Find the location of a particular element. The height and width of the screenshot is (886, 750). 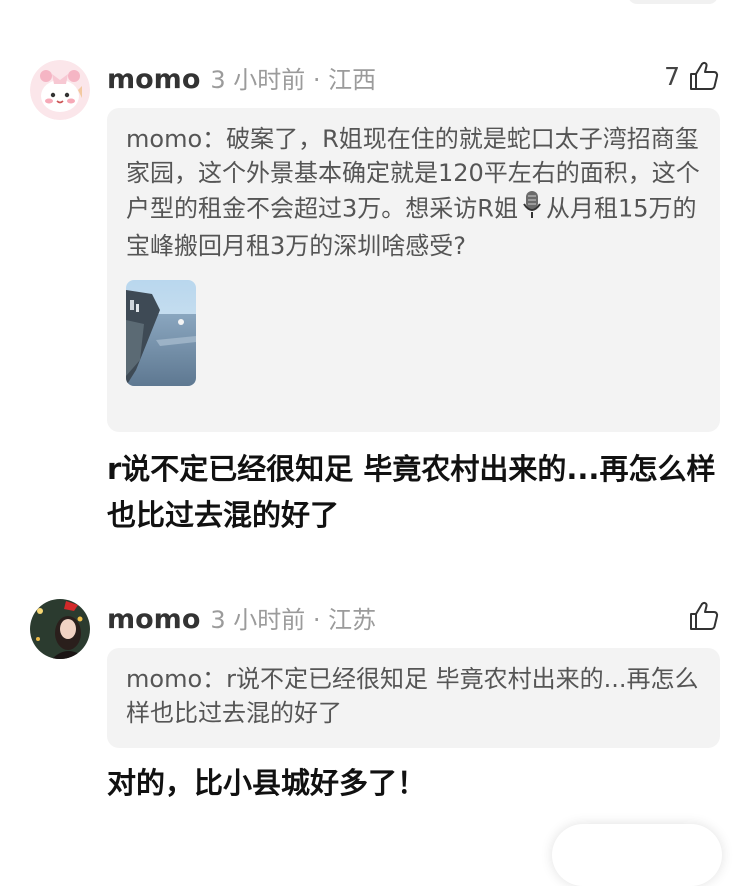

pink-cartoon-avatar-icon is located at coordinates (60, 90).